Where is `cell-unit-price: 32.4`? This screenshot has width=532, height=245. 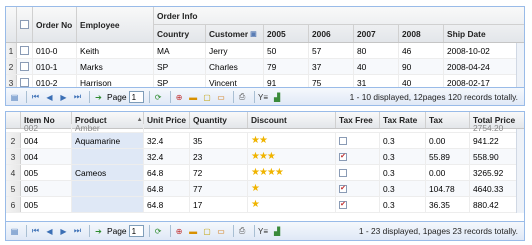 cell-unit-price: 32.4 is located at coordinates (167, 140).